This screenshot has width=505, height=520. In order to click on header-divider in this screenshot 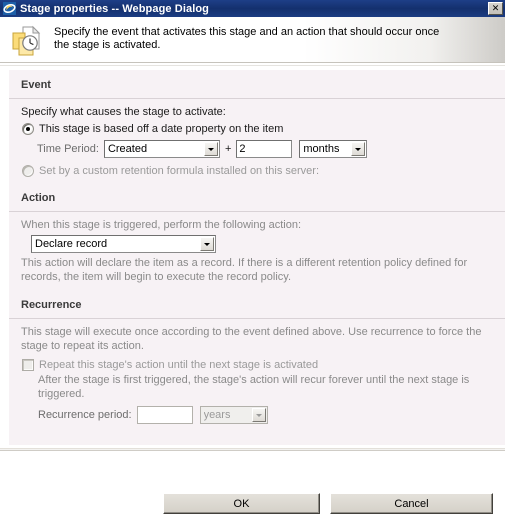, I will do `click(252, 64)`.